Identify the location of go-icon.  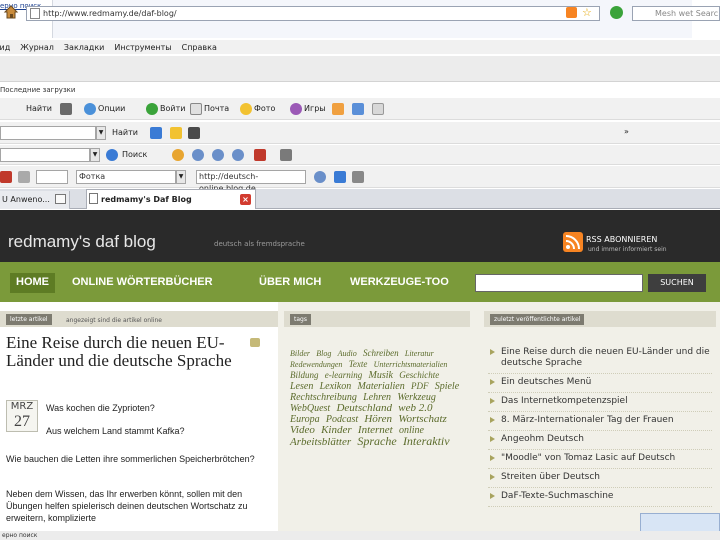
(616, 12).